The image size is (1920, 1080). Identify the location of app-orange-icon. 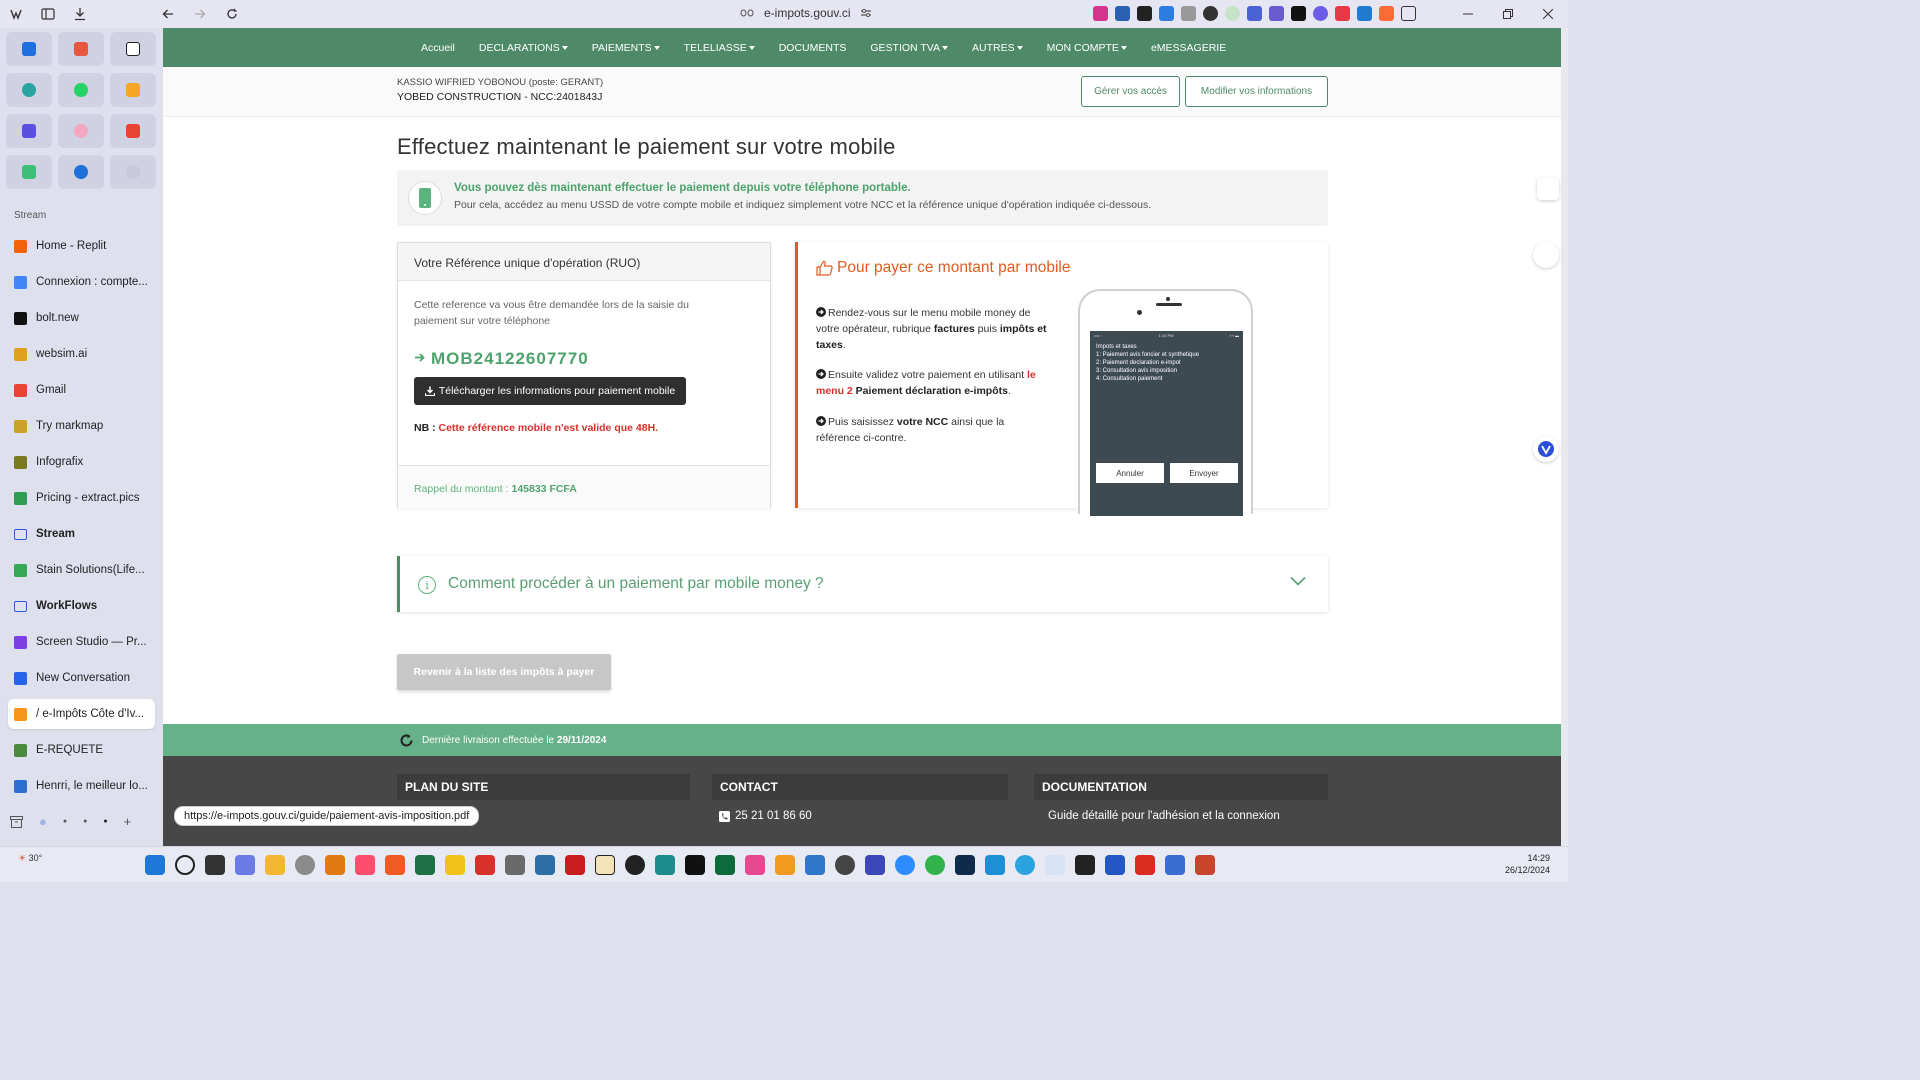
(785, 865).